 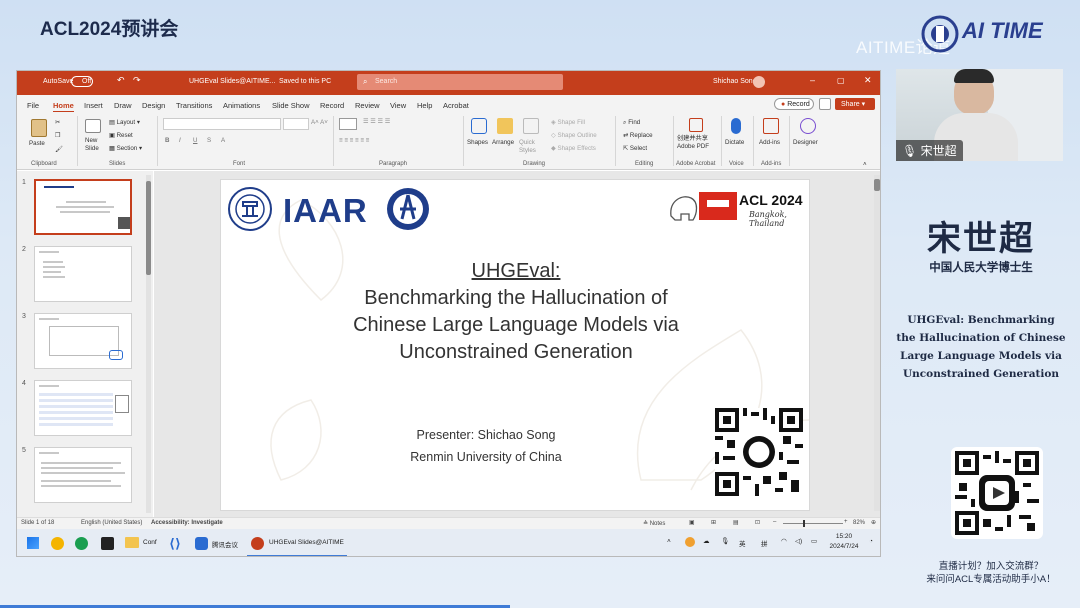 What do you see at coordinates (654, 523) in the screenshot?
I see `notes-button: ≙ Notes` at bounding box center [654, 523].